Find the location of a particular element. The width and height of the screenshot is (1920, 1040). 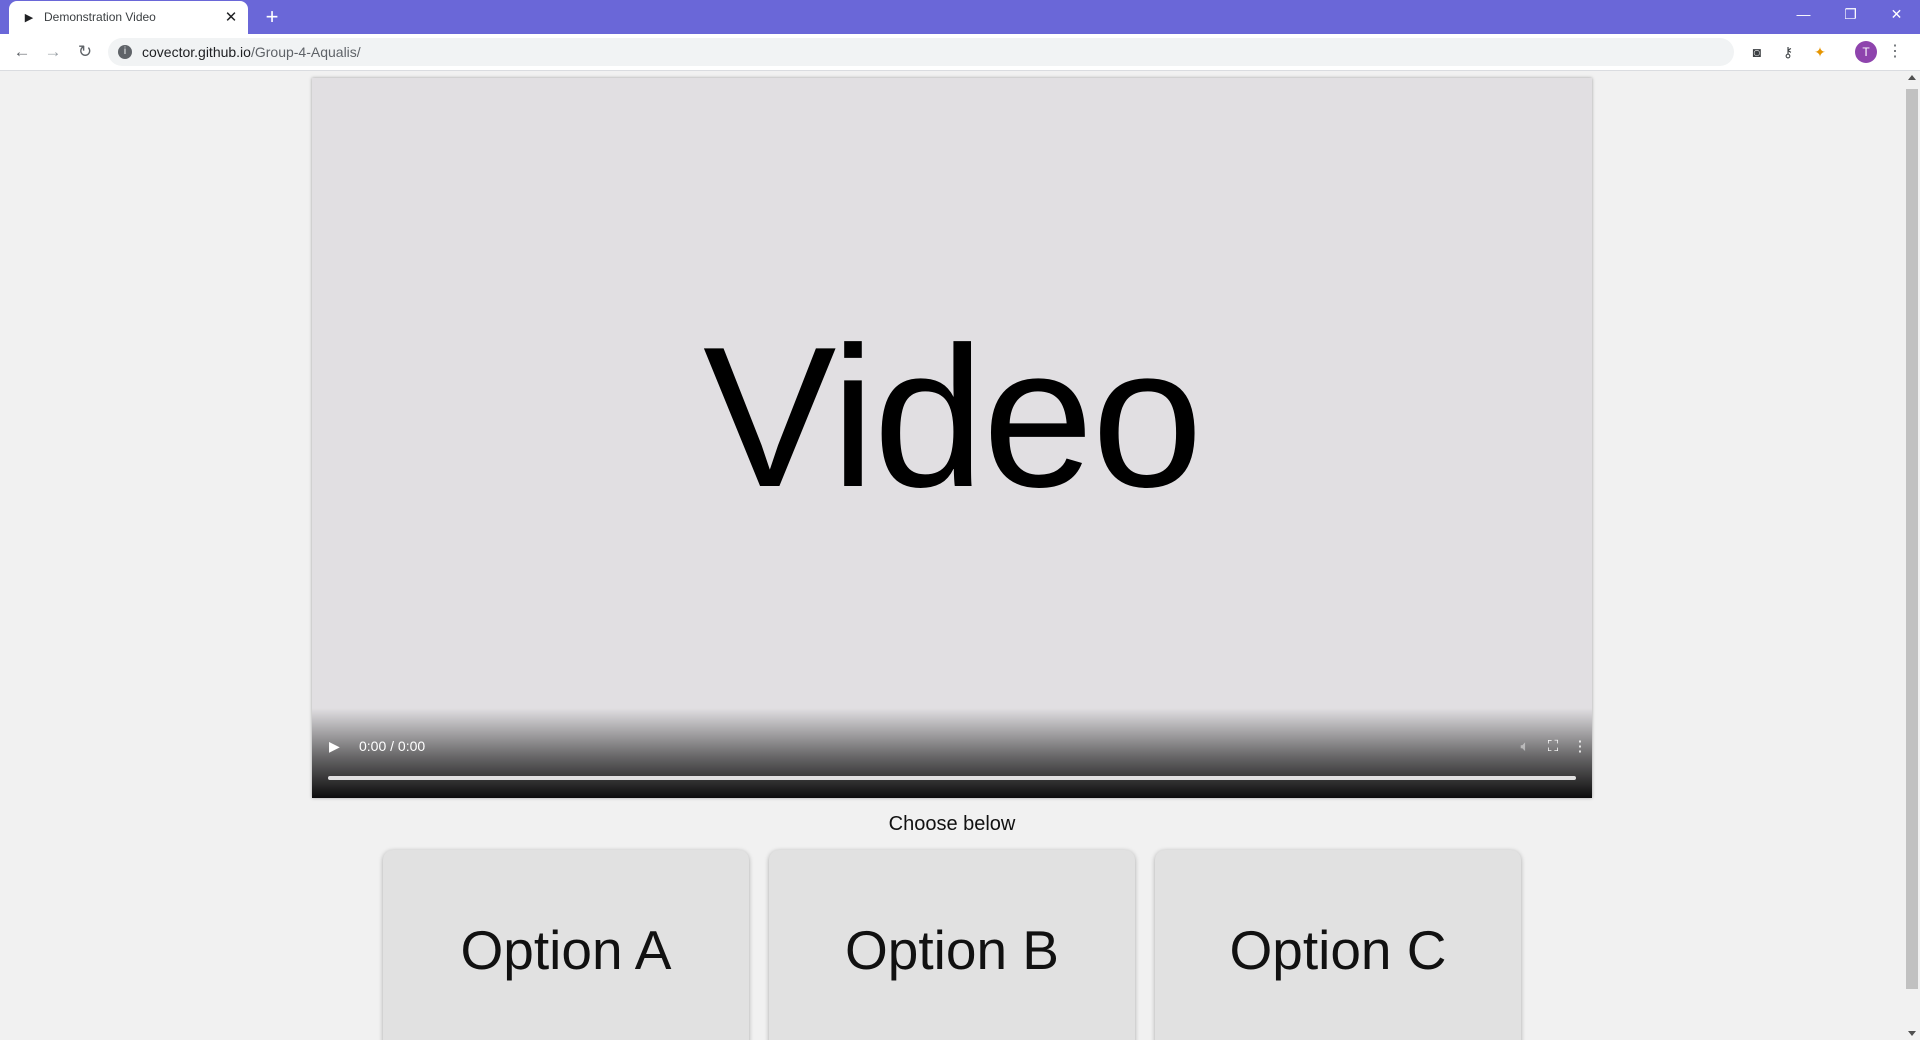

more-options-icon: ⋮ is located at coordinates (1580, 747).